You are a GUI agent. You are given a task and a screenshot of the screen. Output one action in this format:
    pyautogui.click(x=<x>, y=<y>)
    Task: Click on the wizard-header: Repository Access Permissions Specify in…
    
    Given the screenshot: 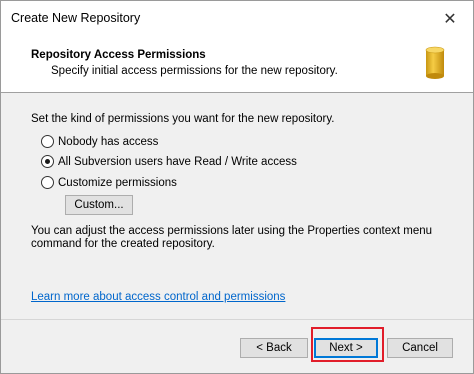 What is the action you would take?
    pyautogui.click(x=237, y=65)
    